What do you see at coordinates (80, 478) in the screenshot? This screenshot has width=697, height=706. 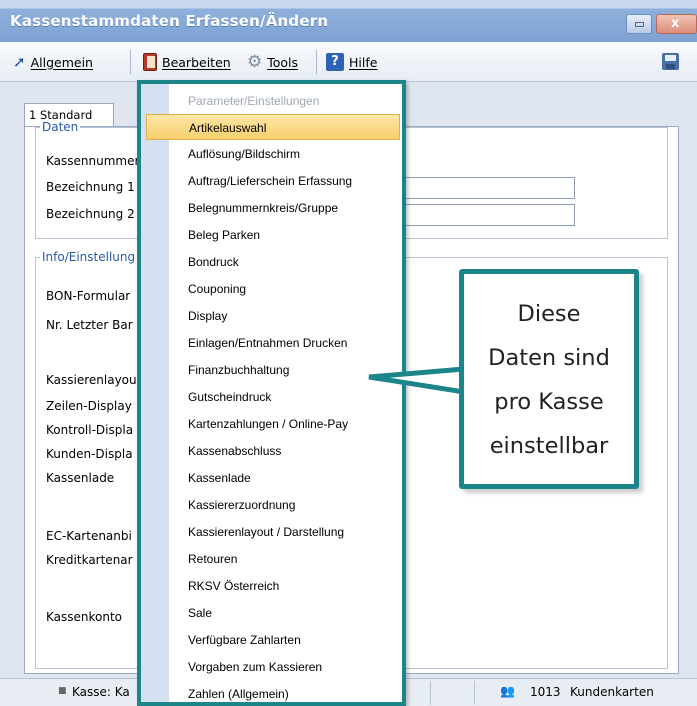 I see `kassenlade-label: Kassenlade` at bounding box center [80, 478].